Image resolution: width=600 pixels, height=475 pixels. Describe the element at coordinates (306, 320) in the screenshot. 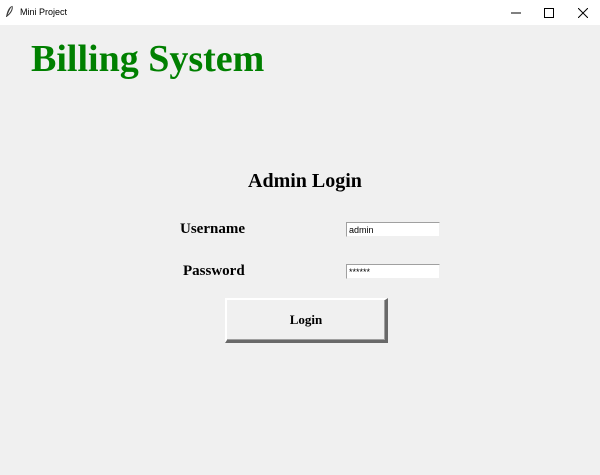

I see `login-button: Login` at that location.